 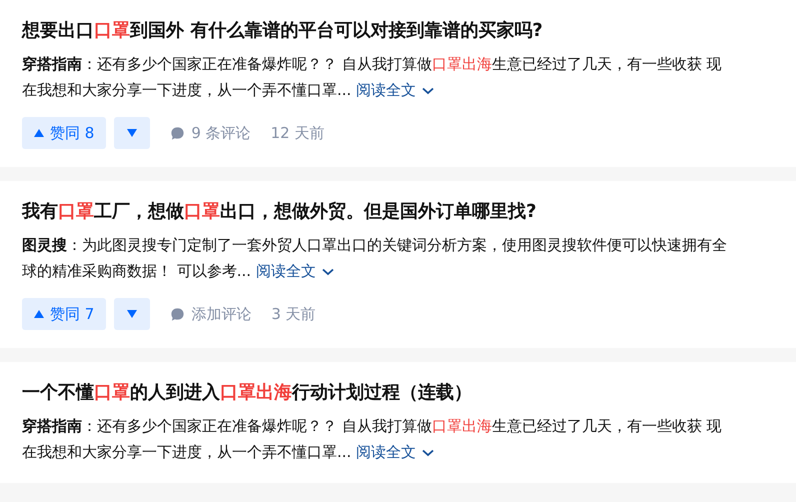 What do you see at coordinates (64, 133) in the screenshot?
I see `upvote-button: 赞同 8` at bounding box center [64, 133].